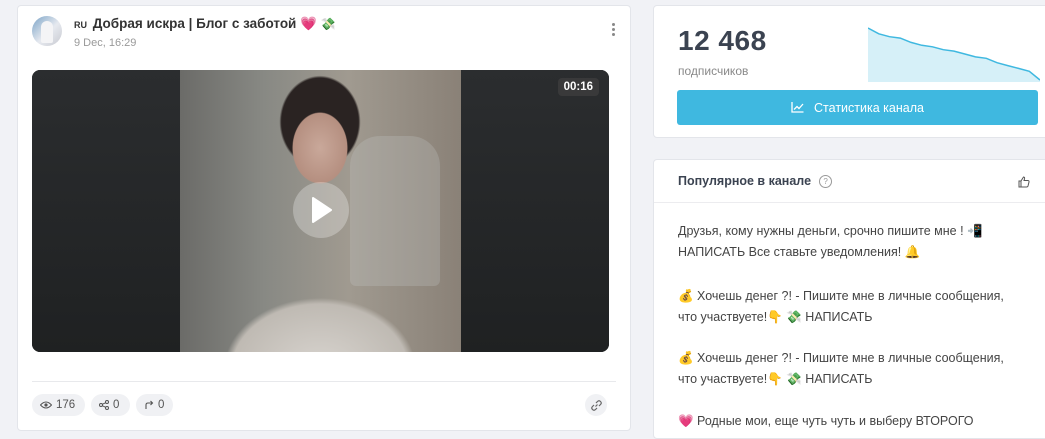 The height and width of the screenshot is (439, 1045). What do you see at coordinates (46, 405) in the screenshot?
I see `eye-icon` at bounding box center [46, 405].